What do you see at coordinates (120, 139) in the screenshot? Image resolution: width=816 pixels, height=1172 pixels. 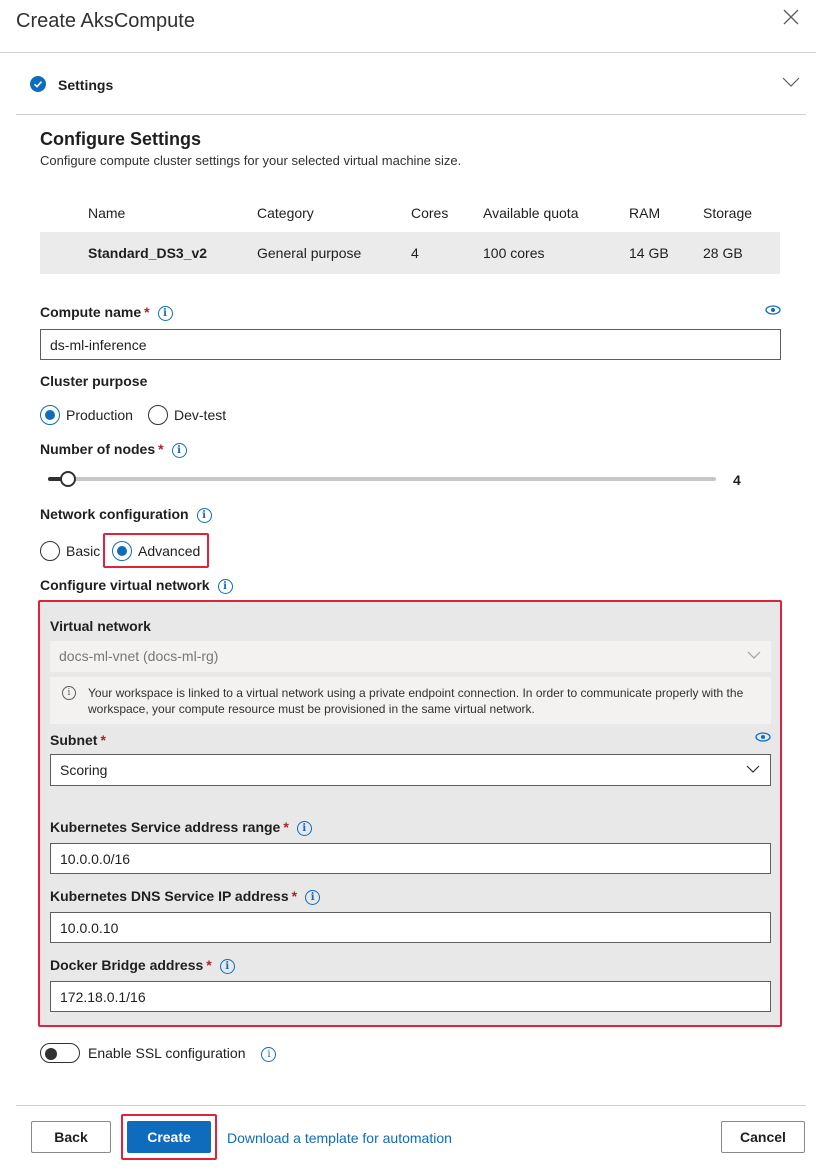 I see `section-title: Configure Settings` at bounding box center [120, 139].